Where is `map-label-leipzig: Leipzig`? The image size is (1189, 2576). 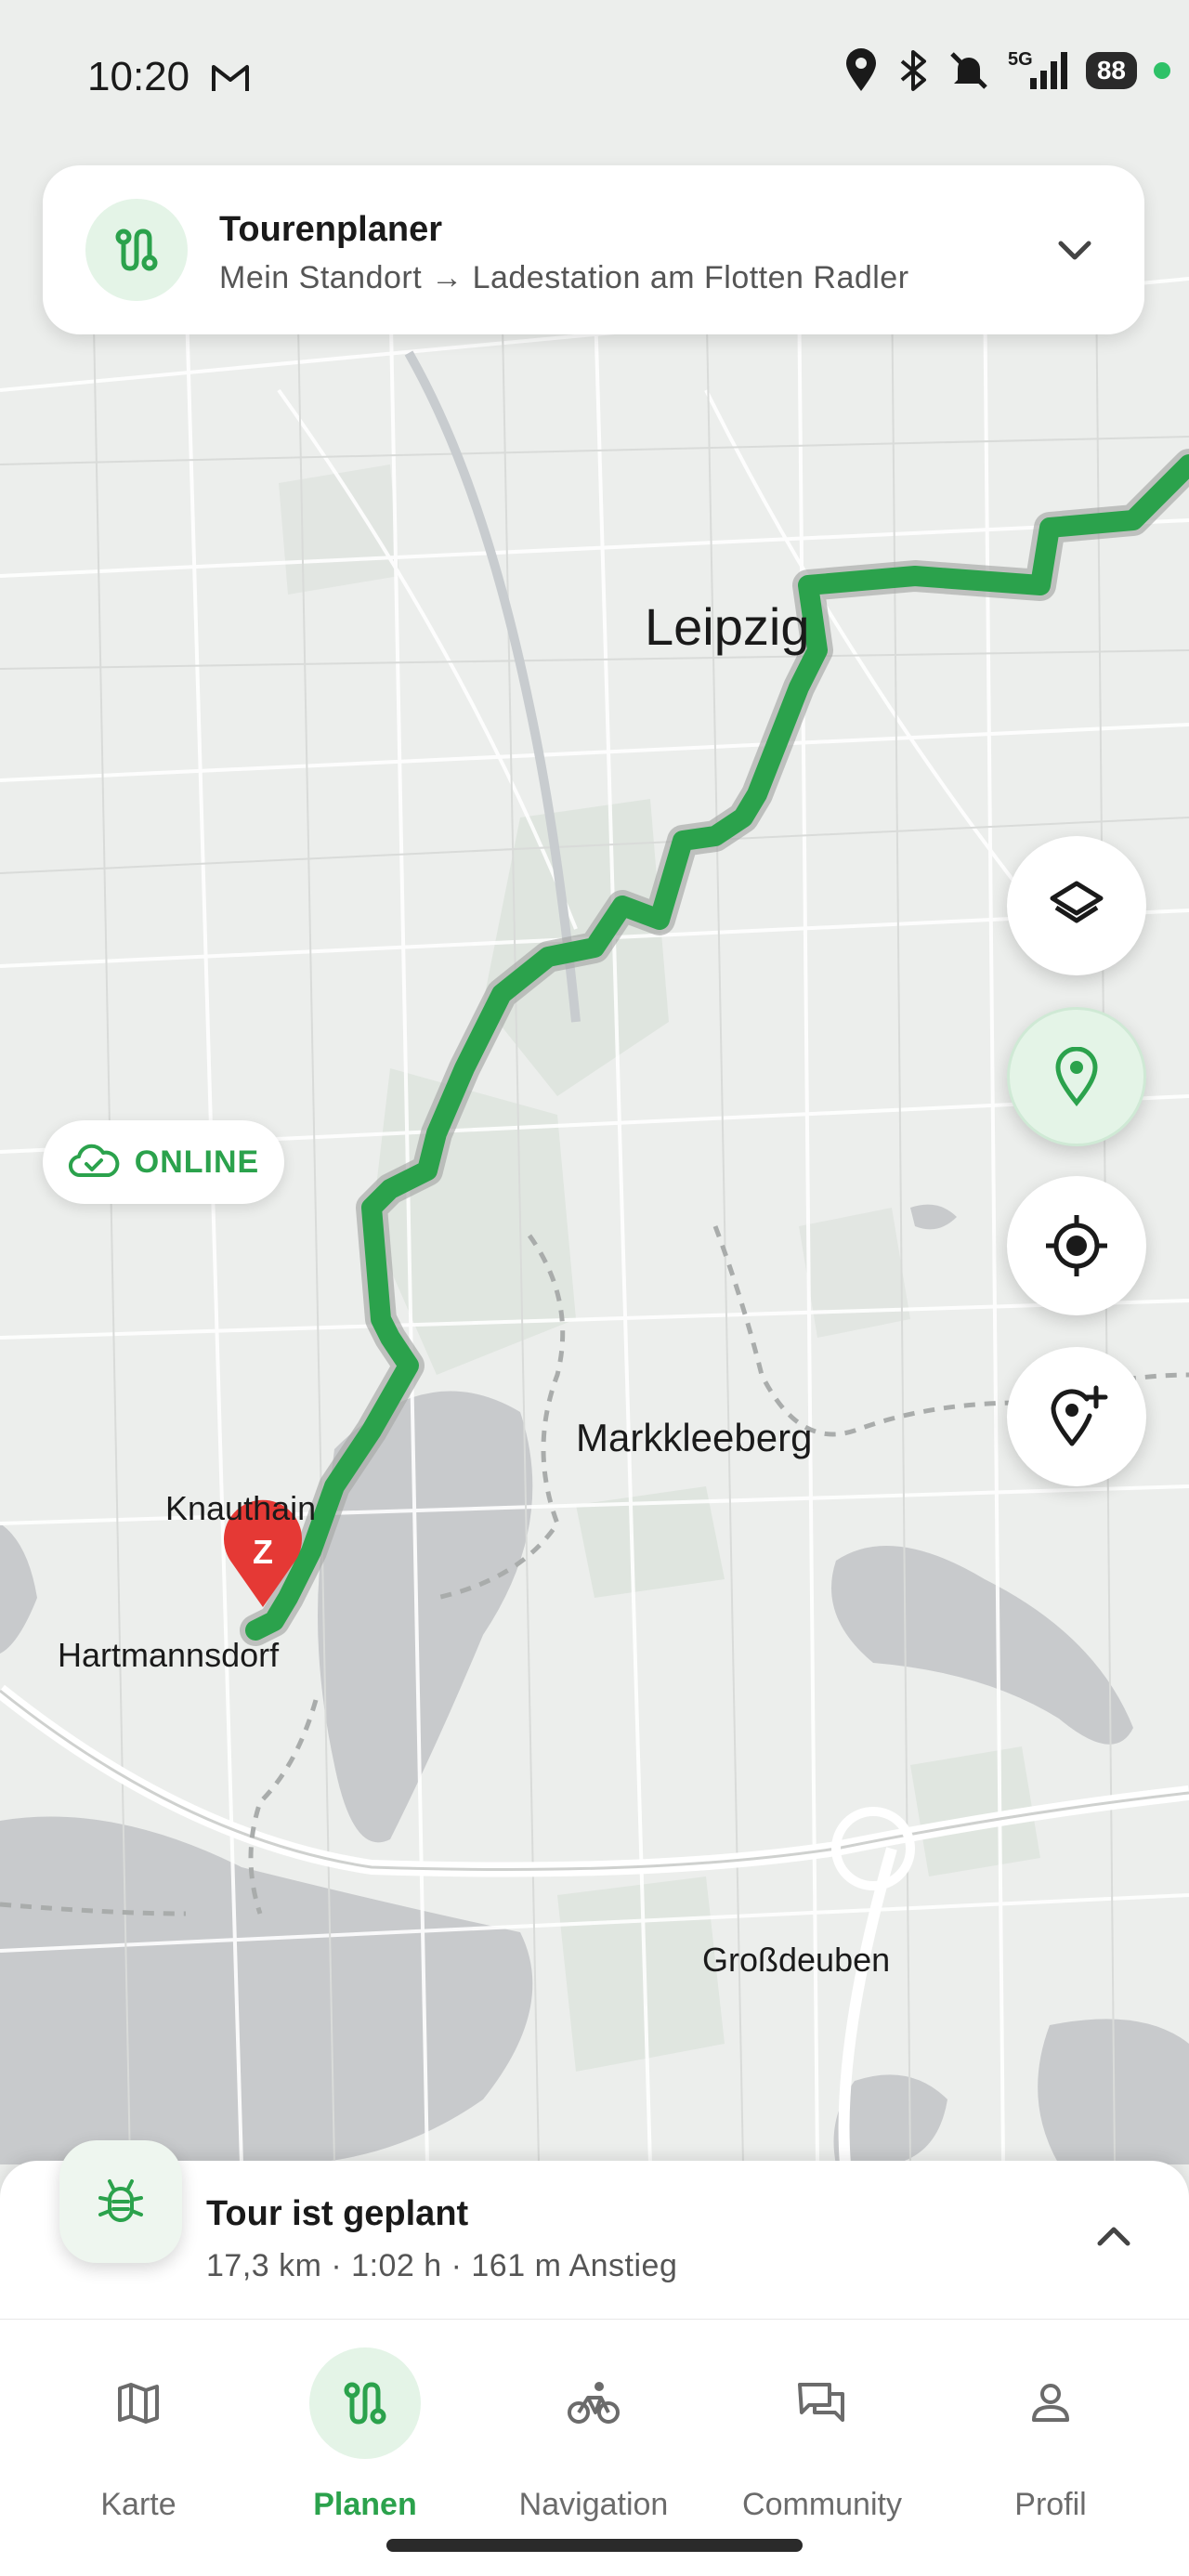
map-label-leipzig: Leipzig is located at coordinates (727, 627).